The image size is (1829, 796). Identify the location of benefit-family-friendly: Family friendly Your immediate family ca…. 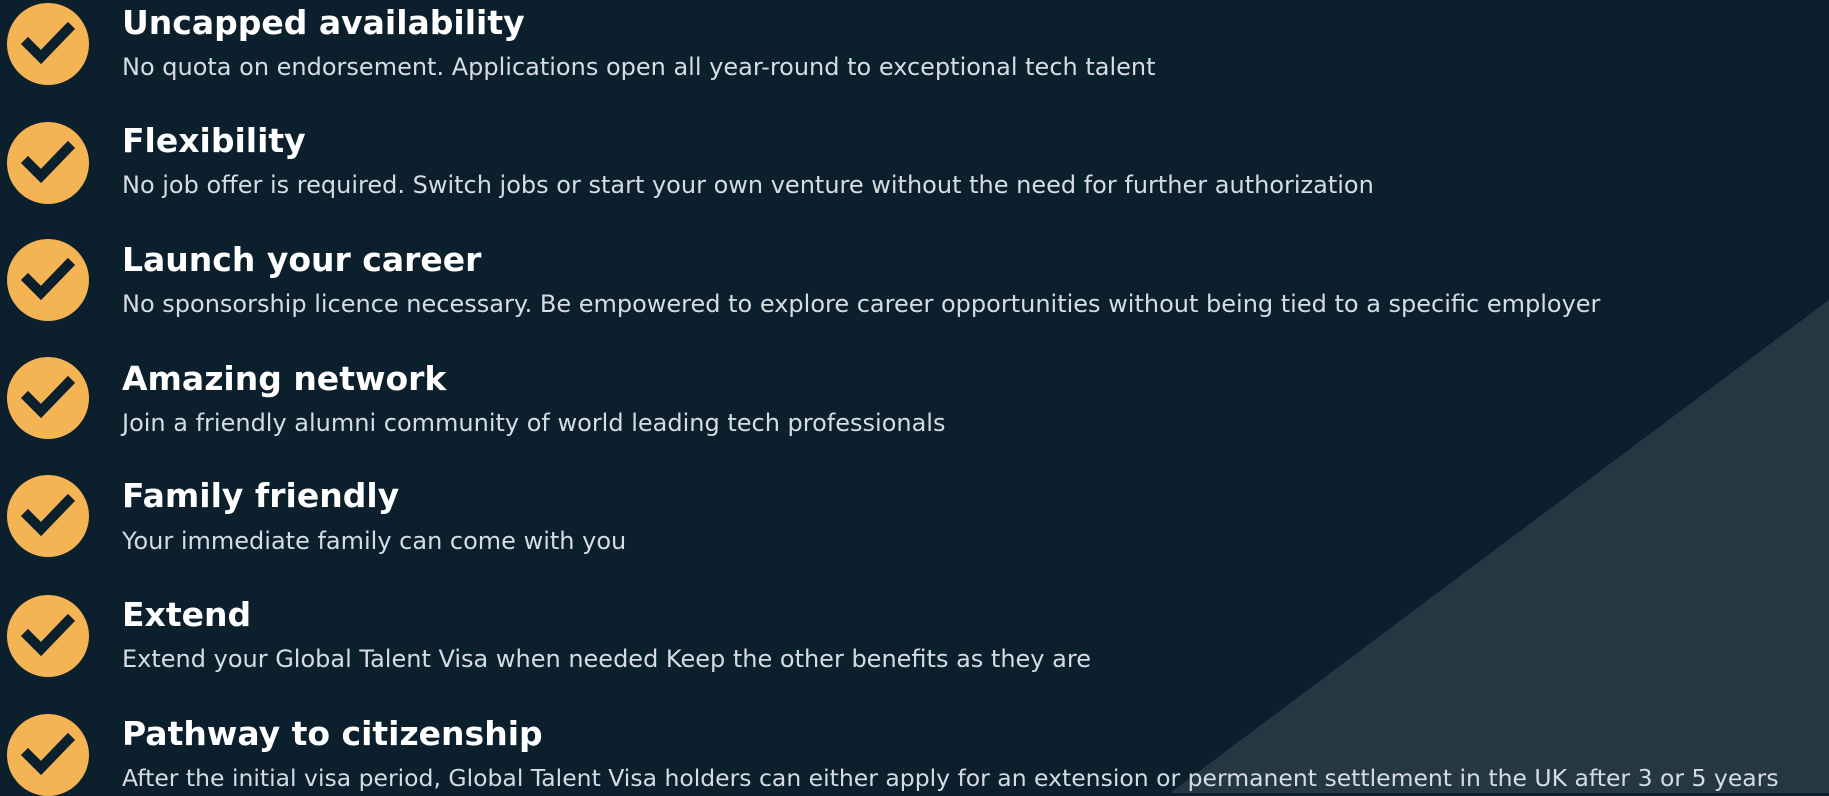
(914, 509).